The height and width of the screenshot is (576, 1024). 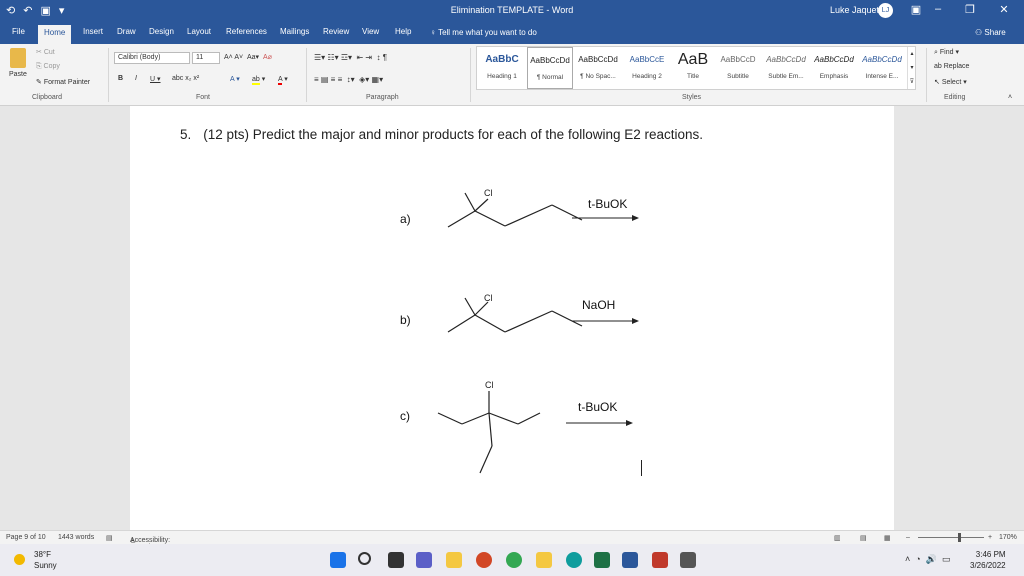 I want to click on paste-icon, so click(x=18, y=58).